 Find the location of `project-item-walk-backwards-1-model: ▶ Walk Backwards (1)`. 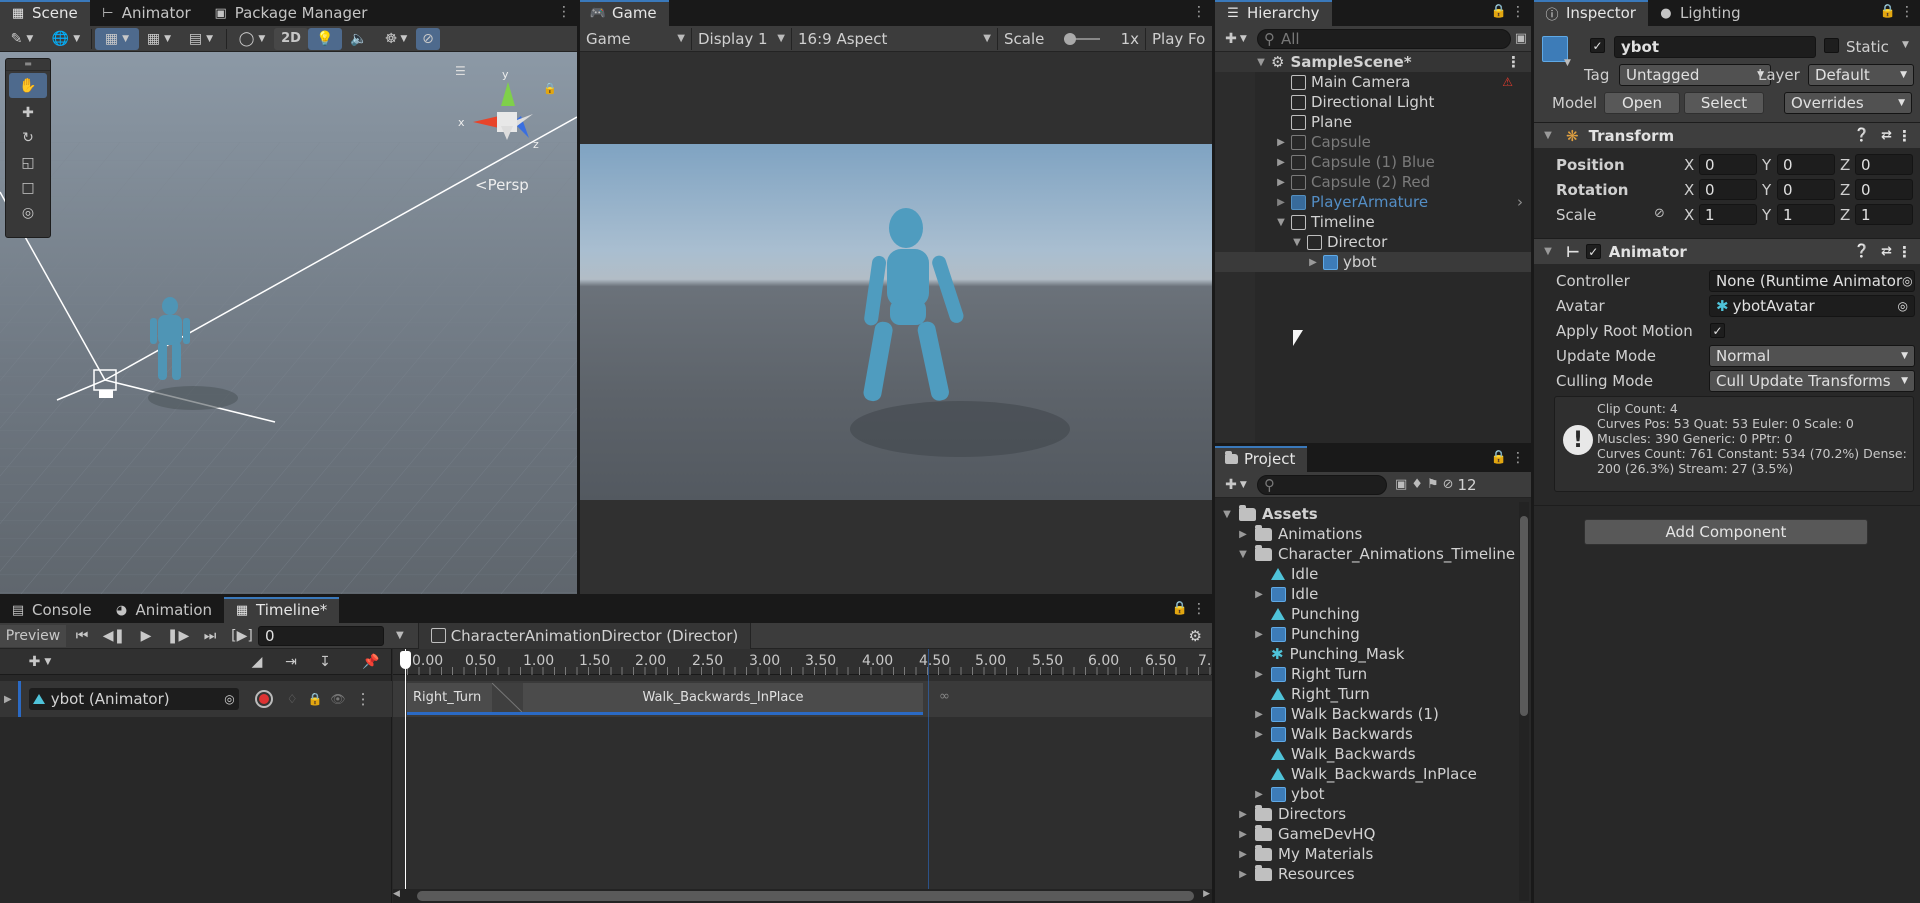

project-item-walk-backwards-1-model: ▶ Walk Backwards (1) is located at coordinates (1366, 714).